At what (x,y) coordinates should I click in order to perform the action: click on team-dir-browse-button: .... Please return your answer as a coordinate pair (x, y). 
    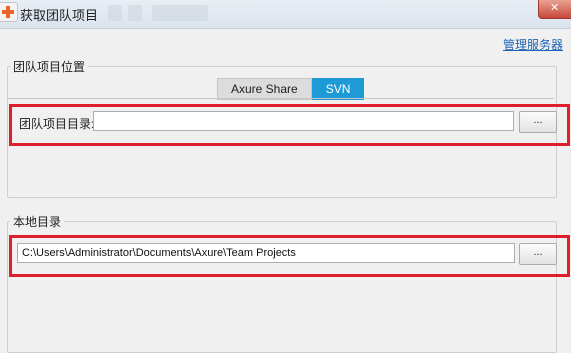
    Looking at the image, I should click on (538, 122).